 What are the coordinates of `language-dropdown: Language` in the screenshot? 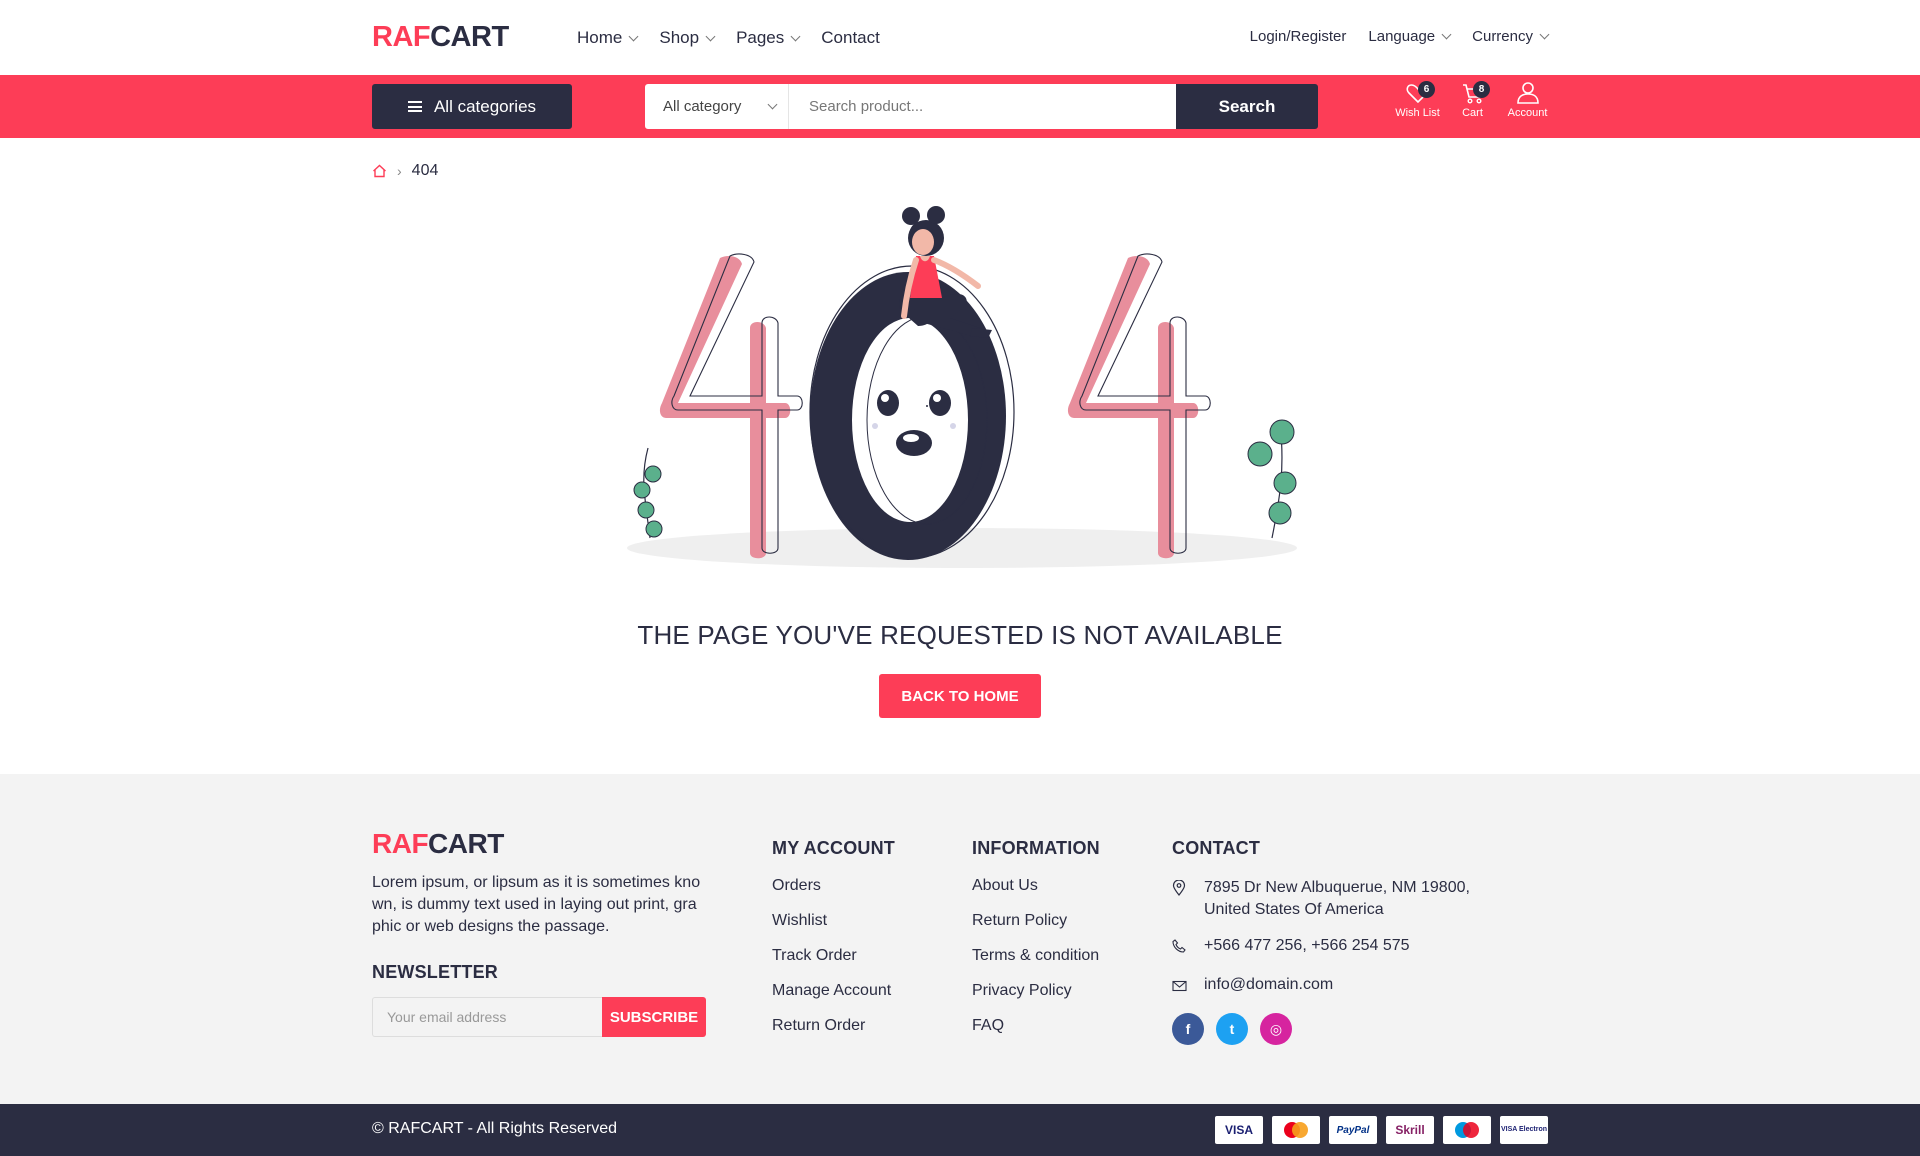 It's located at (1410, 36).